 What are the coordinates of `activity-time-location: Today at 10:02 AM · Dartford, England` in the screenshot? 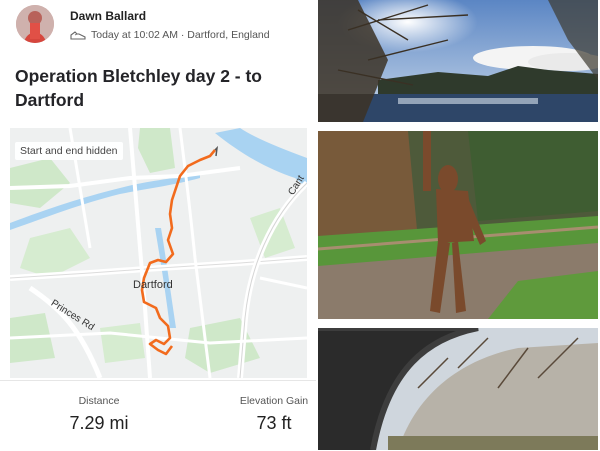 It's located at (180, 35).